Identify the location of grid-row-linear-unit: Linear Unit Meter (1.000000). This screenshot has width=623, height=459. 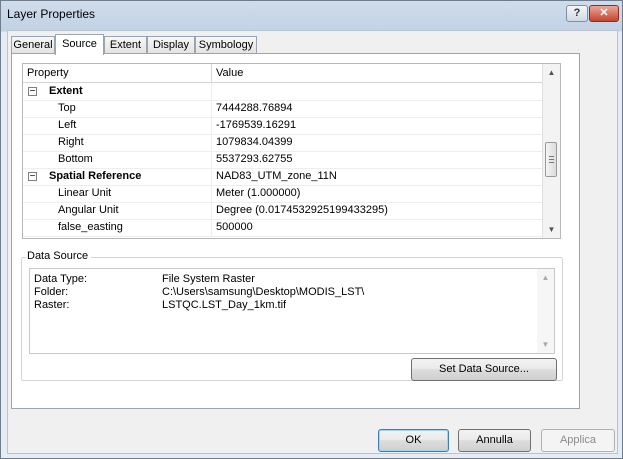
(283, 194).